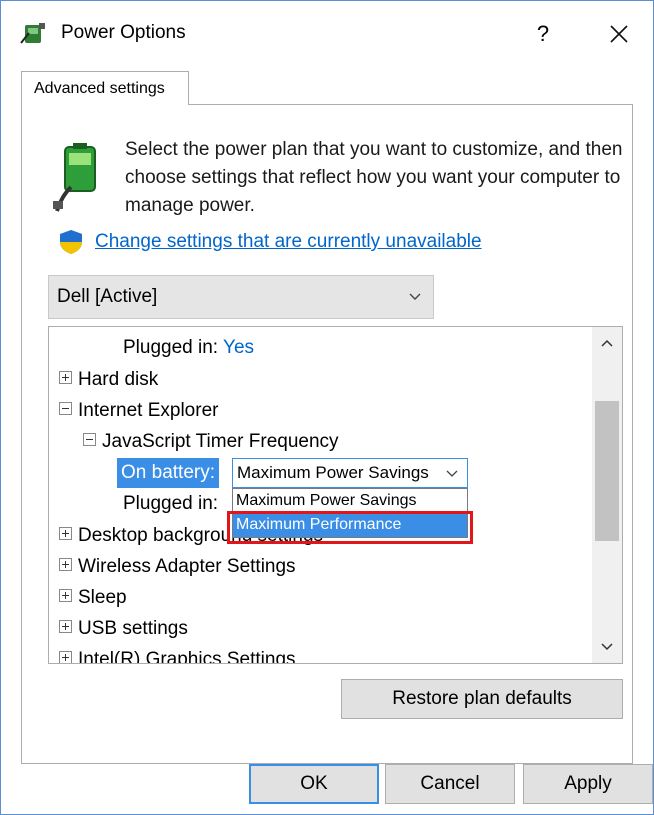 The height and width of the screenshot is (815, 654). I want to click on tree-row-plugged-in-top: Plugged in: Yes, so click(188, 348).